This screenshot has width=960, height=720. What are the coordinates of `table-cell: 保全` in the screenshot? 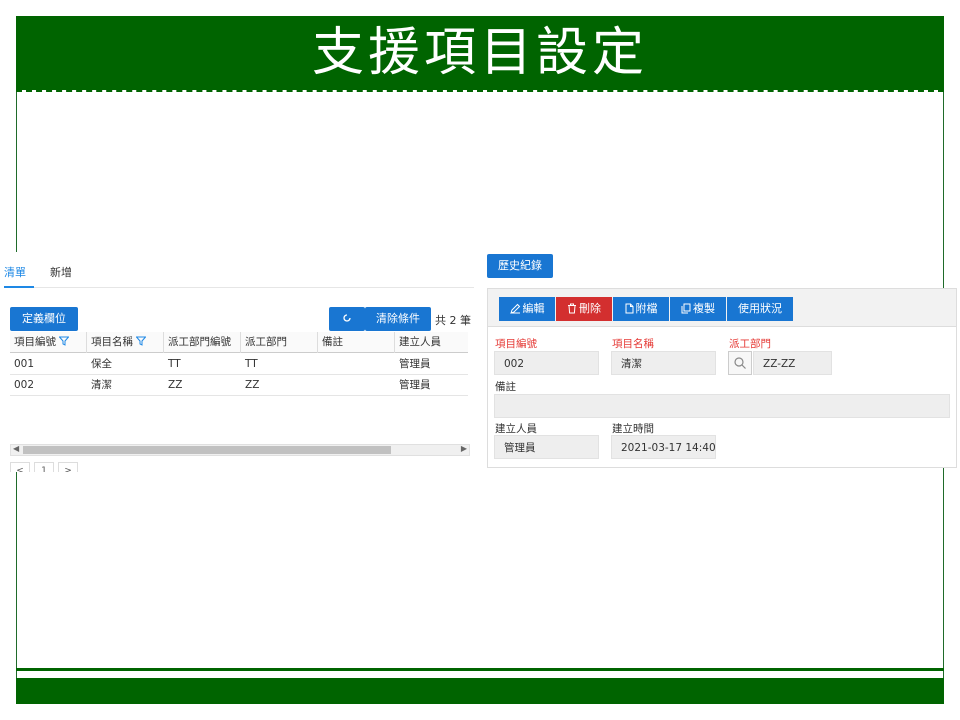 It's located at (101, 364).